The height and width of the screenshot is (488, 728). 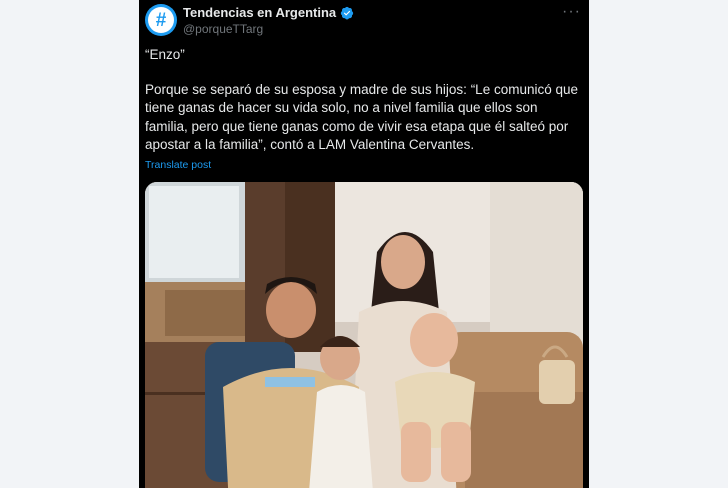 I want to click on author-name-row: Tendencias en Argentina, so click(x=268, y=12).